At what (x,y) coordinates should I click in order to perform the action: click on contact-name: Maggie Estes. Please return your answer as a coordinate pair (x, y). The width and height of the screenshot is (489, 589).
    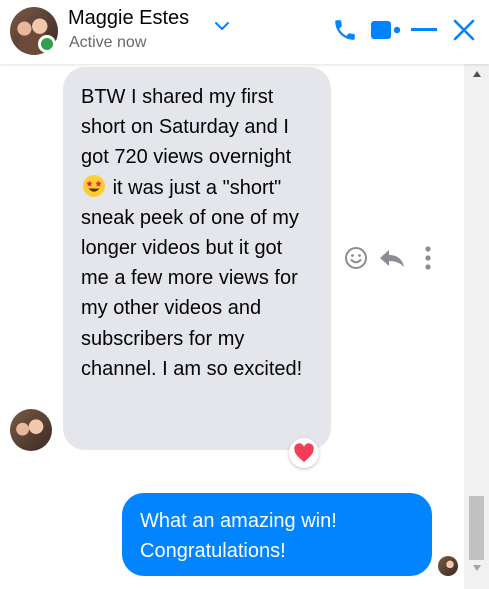
    Looking at the image, I should click on (128, 18).